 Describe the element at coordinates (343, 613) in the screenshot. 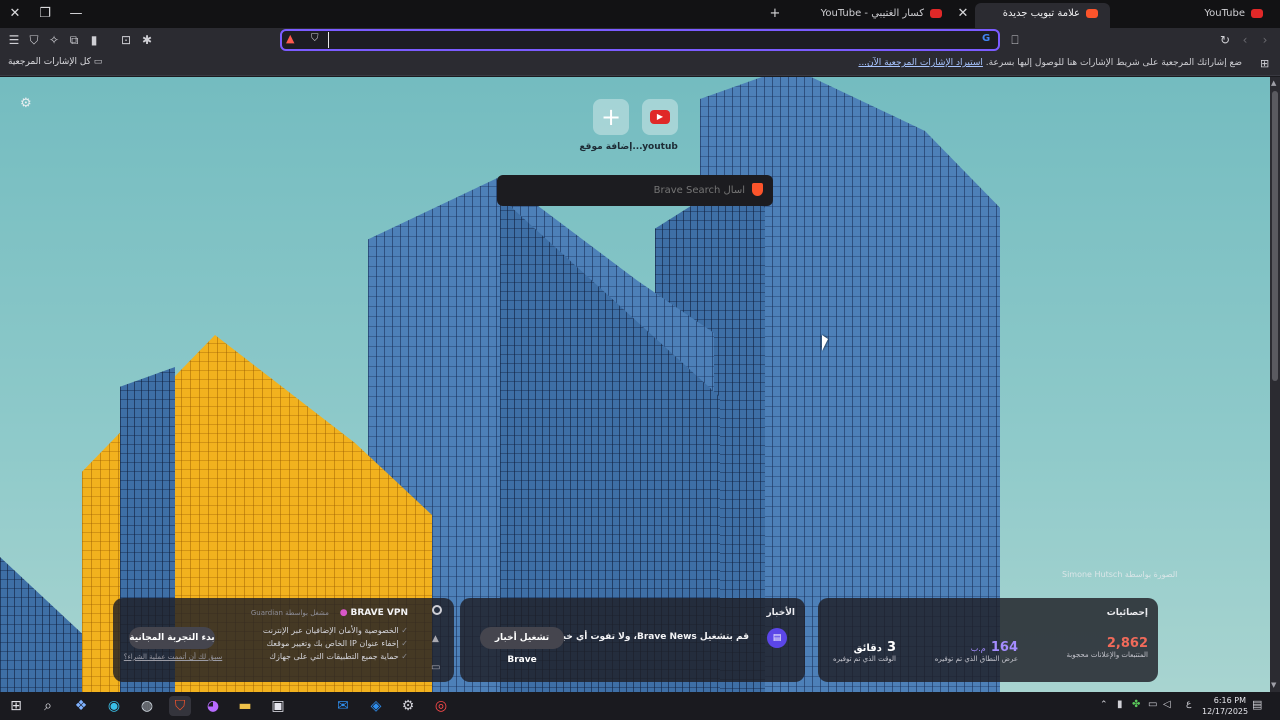

I see `brave-vpn-badge-icon: ●` at that location.